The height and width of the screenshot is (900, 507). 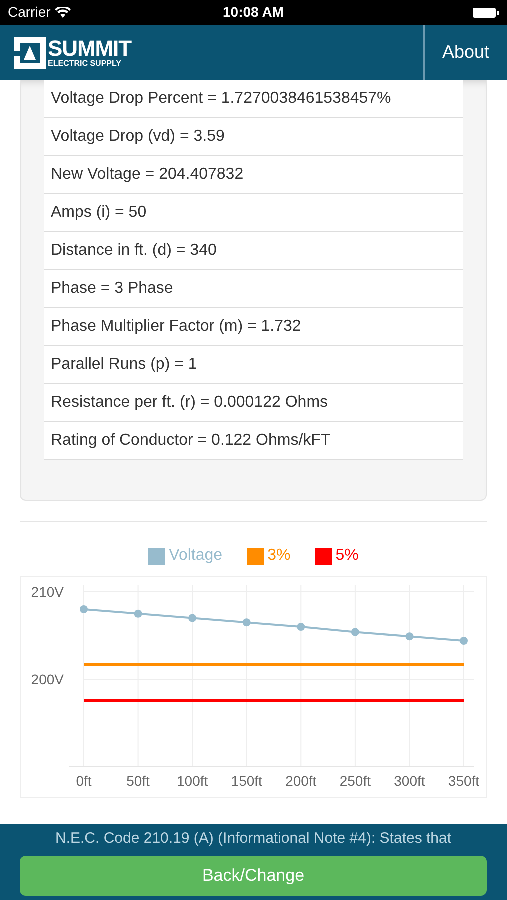 I want to click on x-tick-label: 50ft, so click(x=138, y=781).